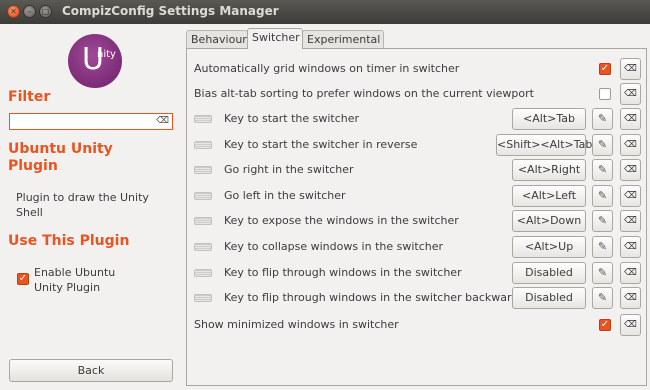 This screenshot has width=650, height=390. I want to click on filter-field: ⌫, so click(91, 121).